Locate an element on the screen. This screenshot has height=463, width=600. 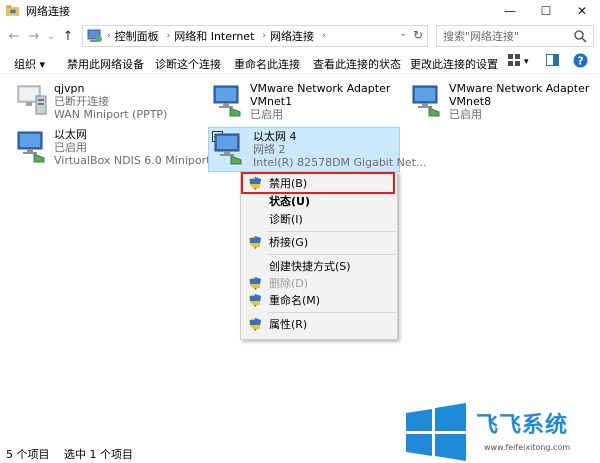
network-folder-icon is located at coordinates (13, 10).